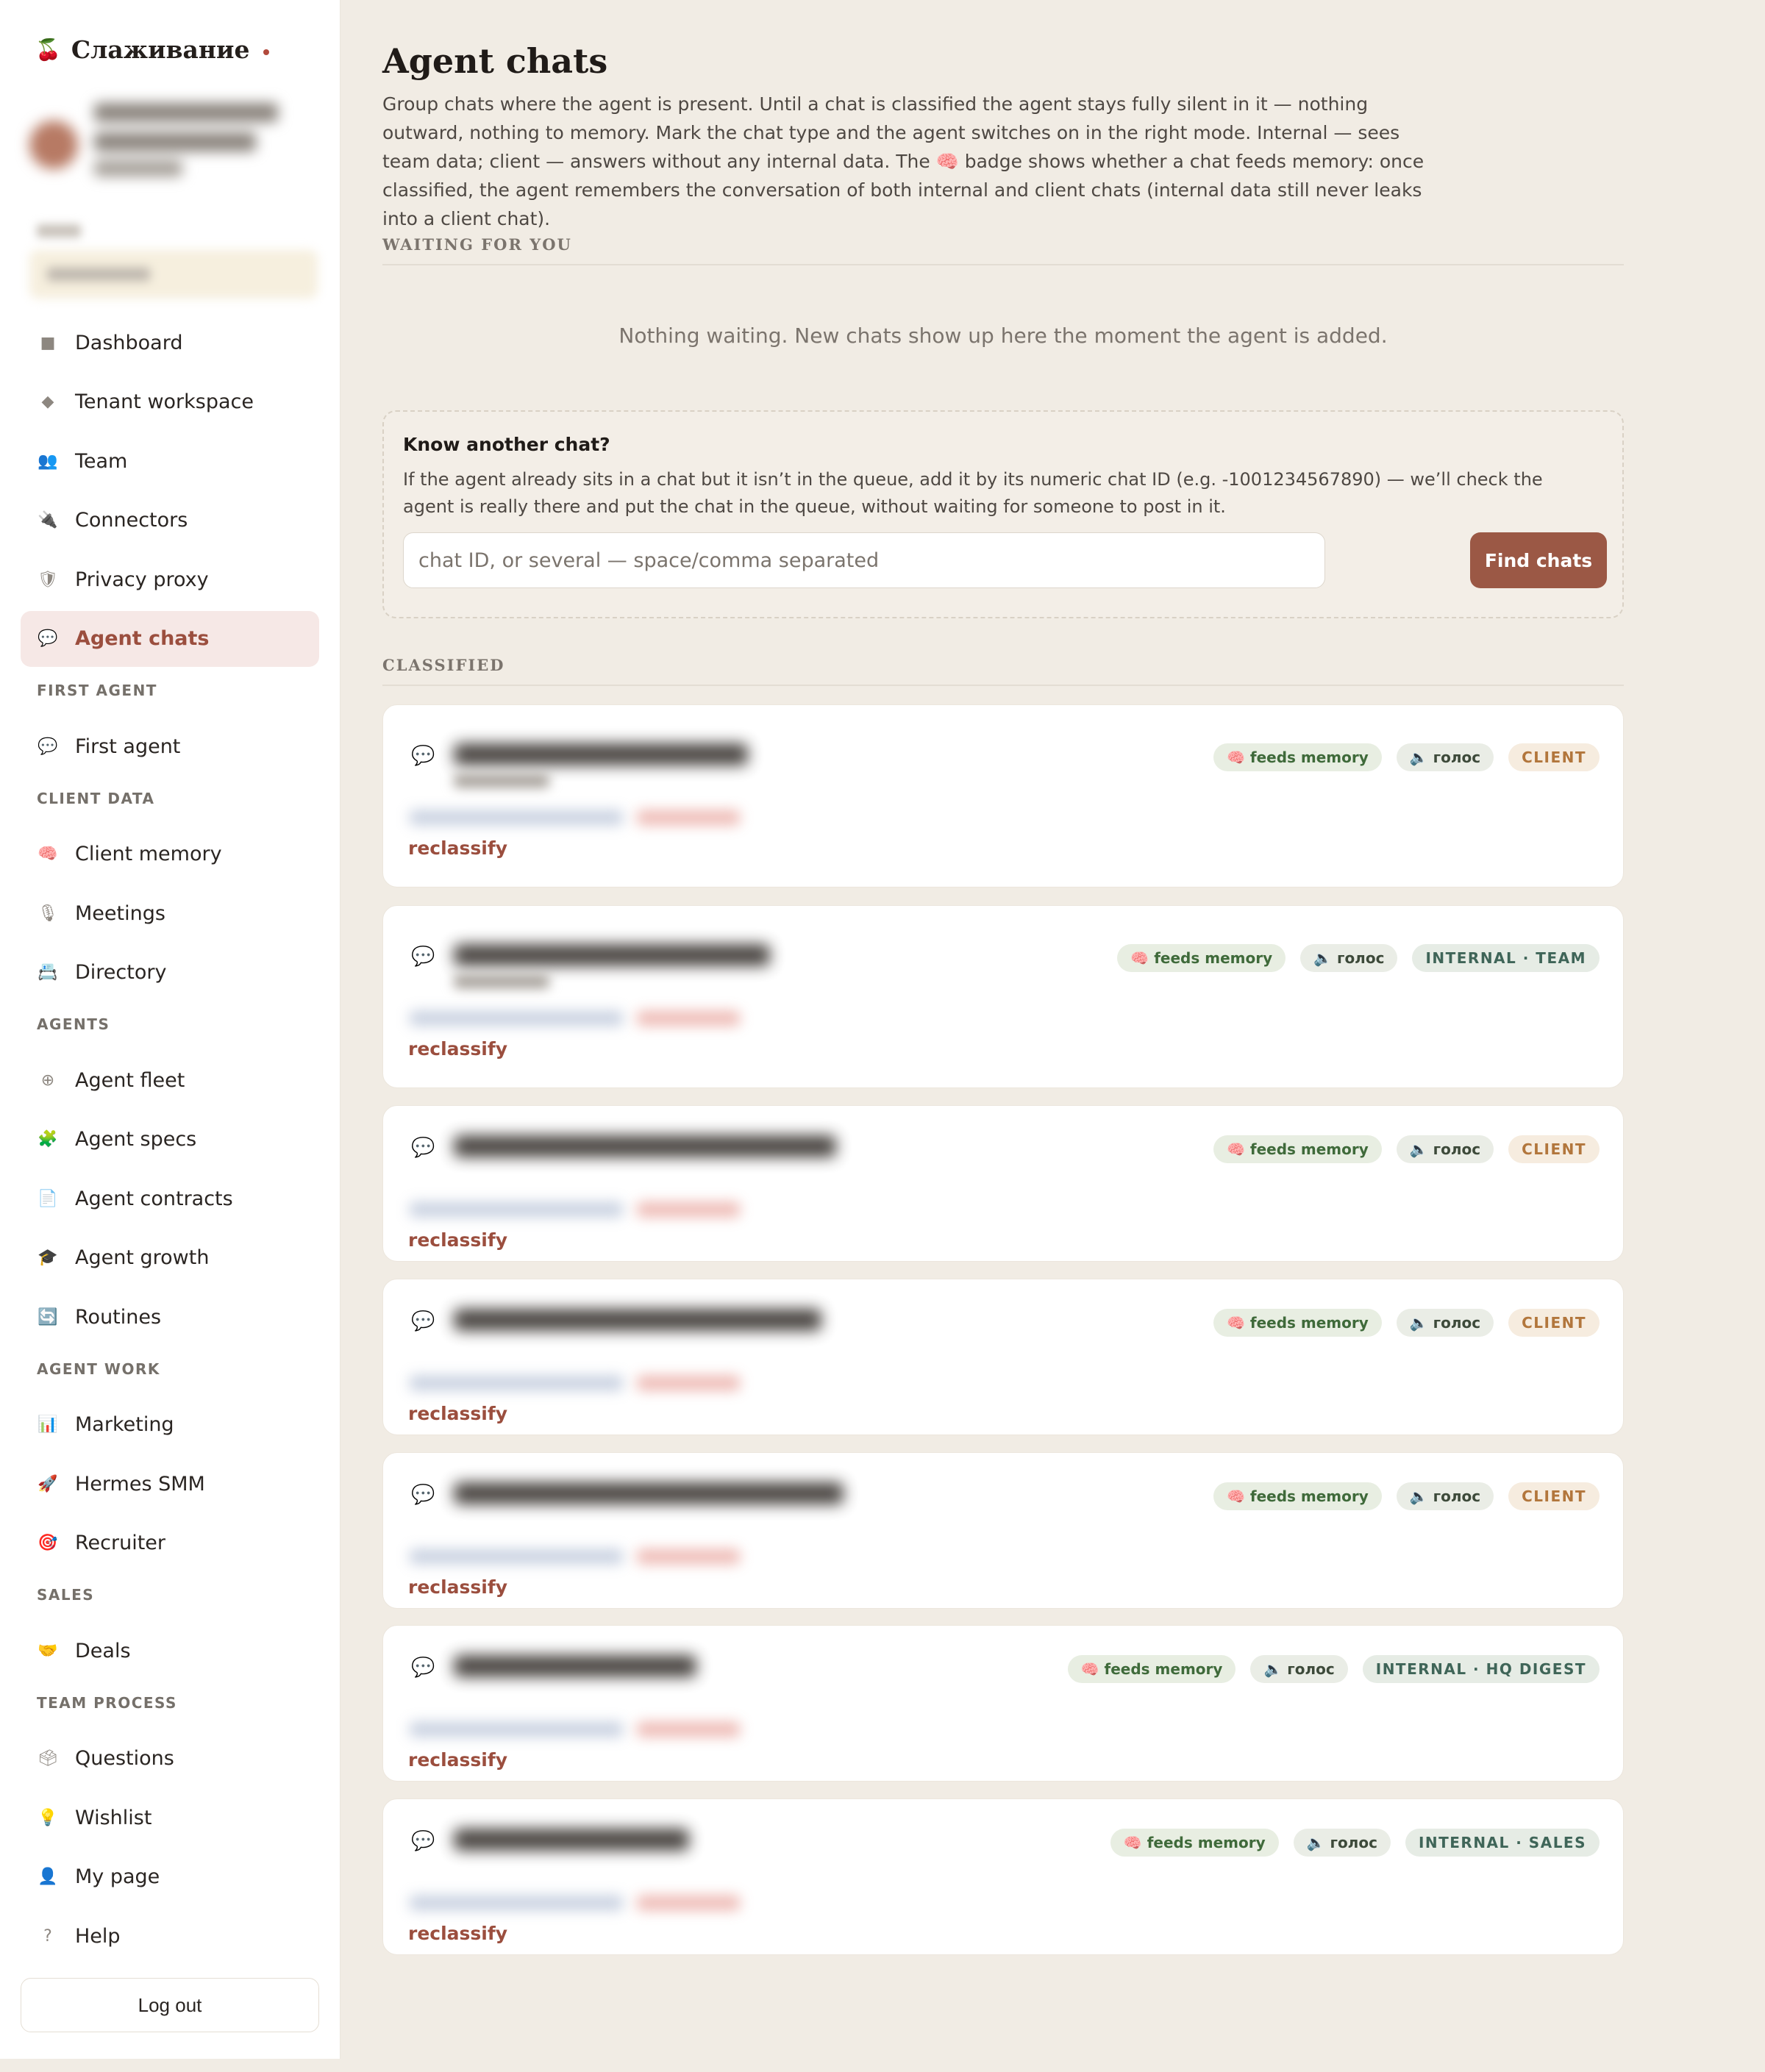 Image resolution: width=1765 pixels, height=2072 pixels. I want to click on sidebar-section-sales: SALES, so click(66, 1595).